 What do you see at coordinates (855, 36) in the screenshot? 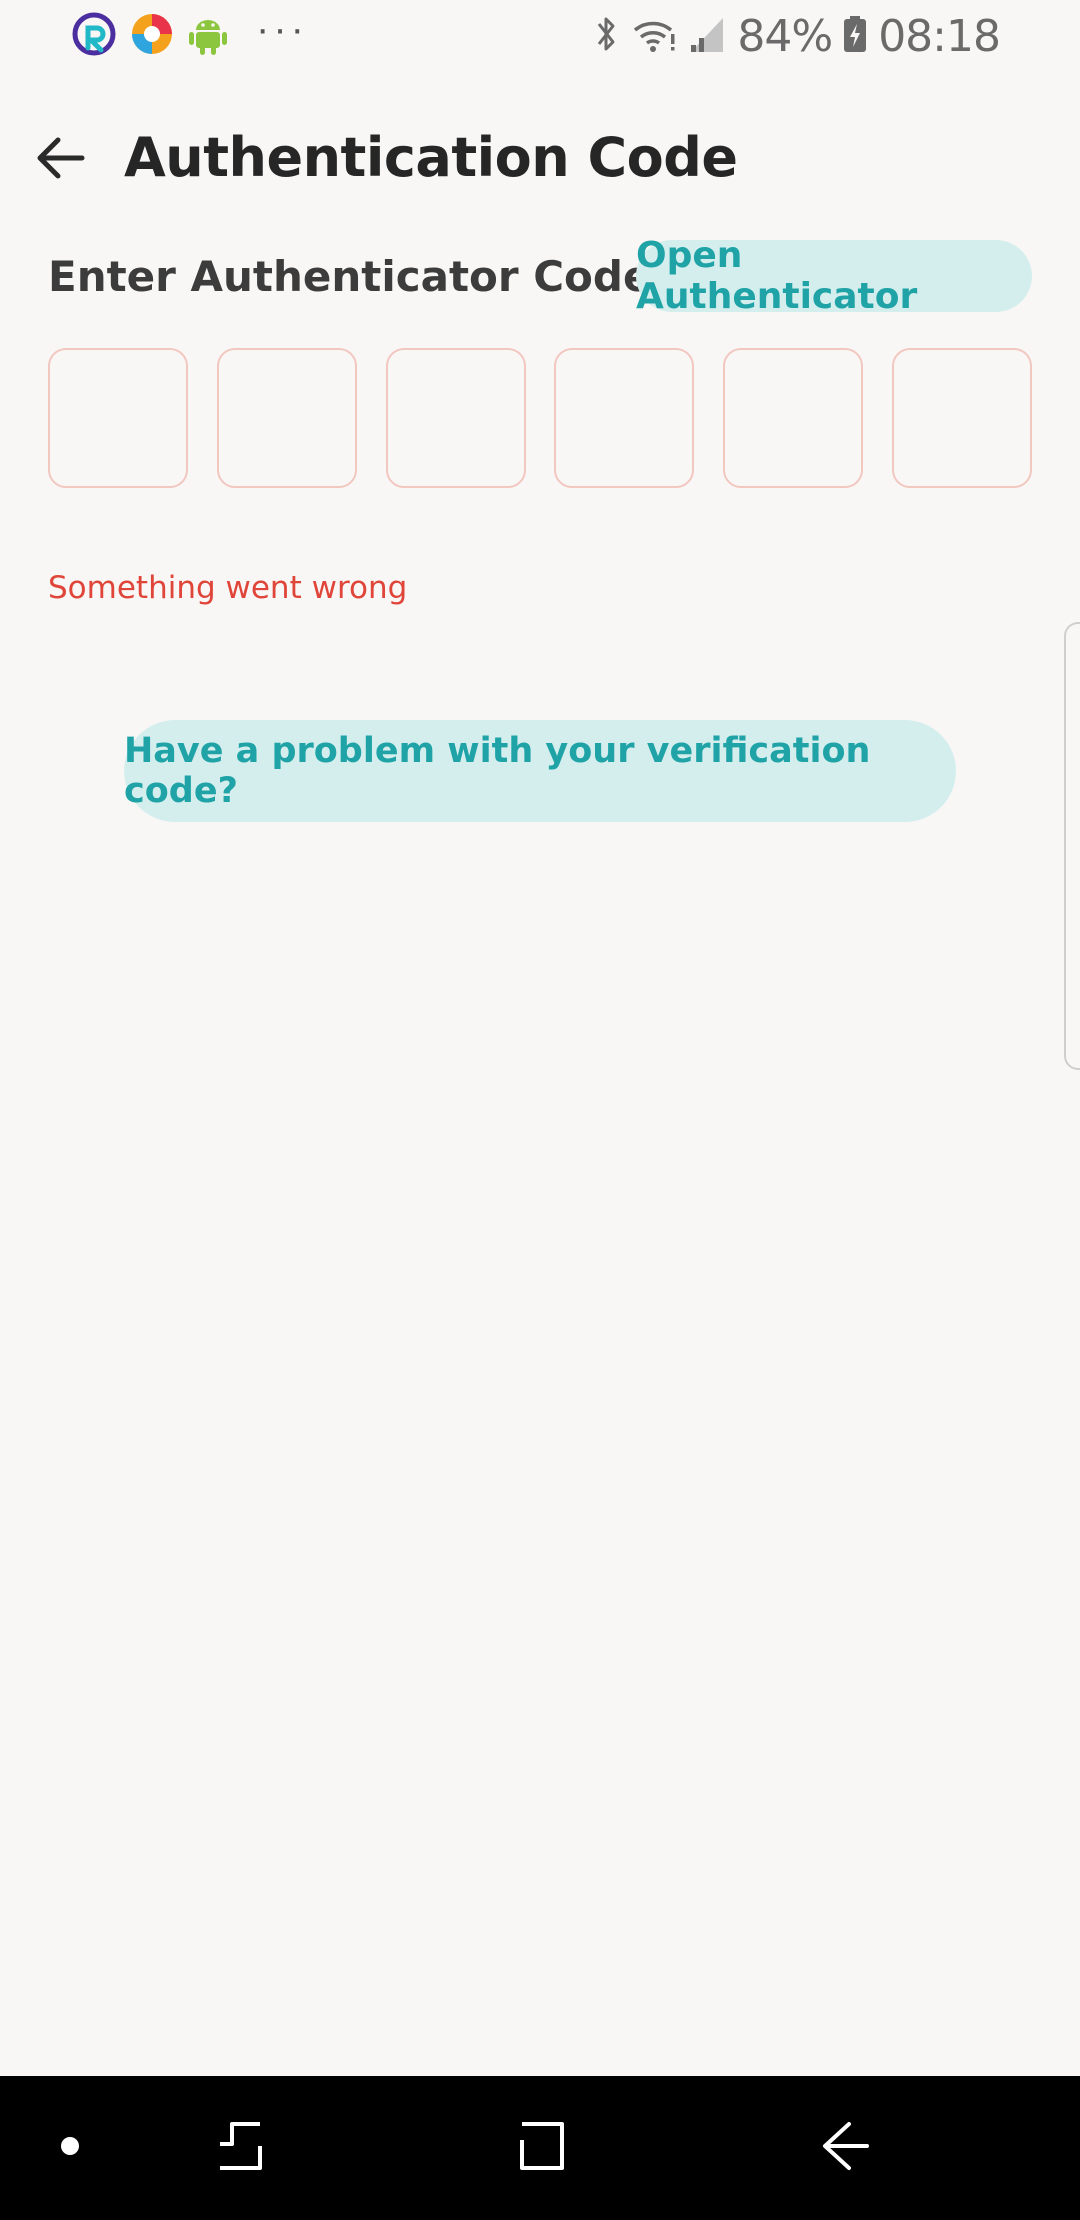
I see `battery-charging-icon` at bounding box center [855, 36].